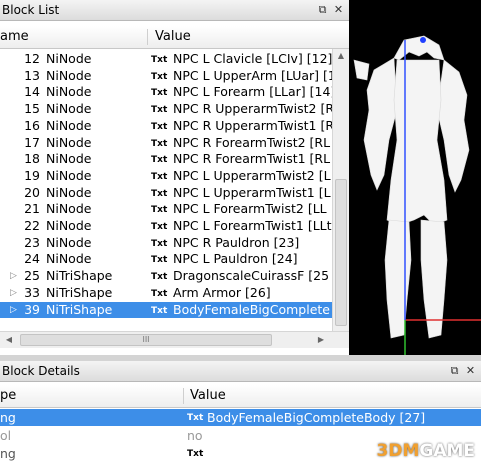 The height and width of the screenshot is (465, 481). I want to click on block-value: NPC L ForearmTwist1 [LLt, so click(252, 225).